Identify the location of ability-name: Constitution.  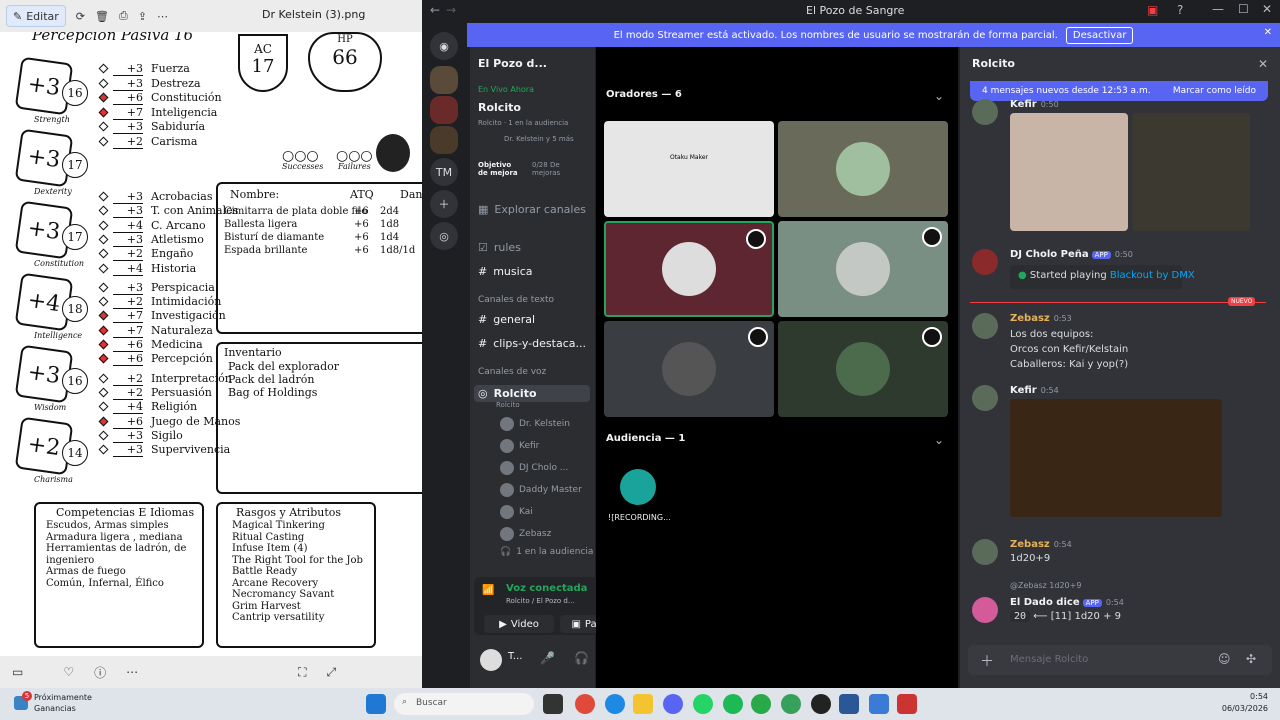
(59, 263).